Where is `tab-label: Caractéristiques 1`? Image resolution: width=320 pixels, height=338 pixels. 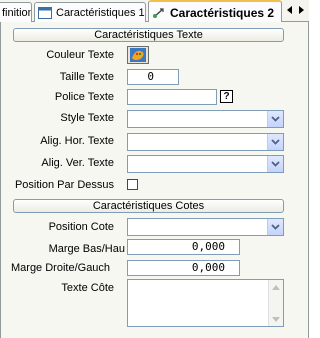
tab-label: Caractéristiques 1 is located at coordinates (100, 12).